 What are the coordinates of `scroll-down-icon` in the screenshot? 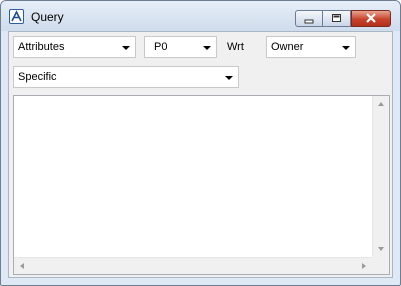 It's located at (381, 249).